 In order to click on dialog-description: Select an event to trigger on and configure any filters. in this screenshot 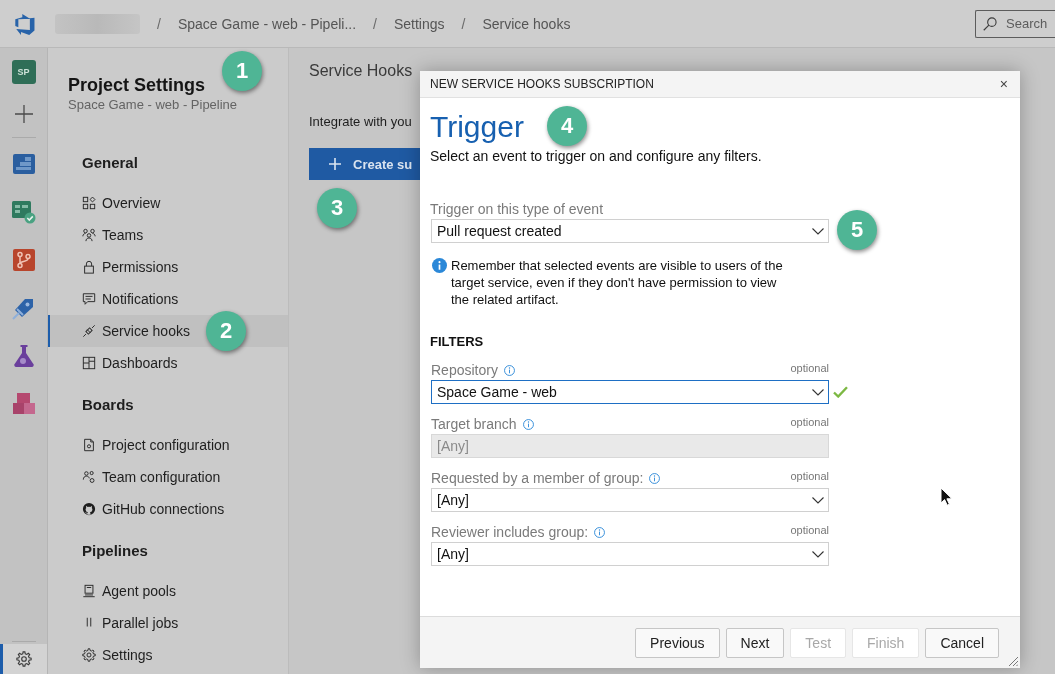, I will do `click(596, 156)`.